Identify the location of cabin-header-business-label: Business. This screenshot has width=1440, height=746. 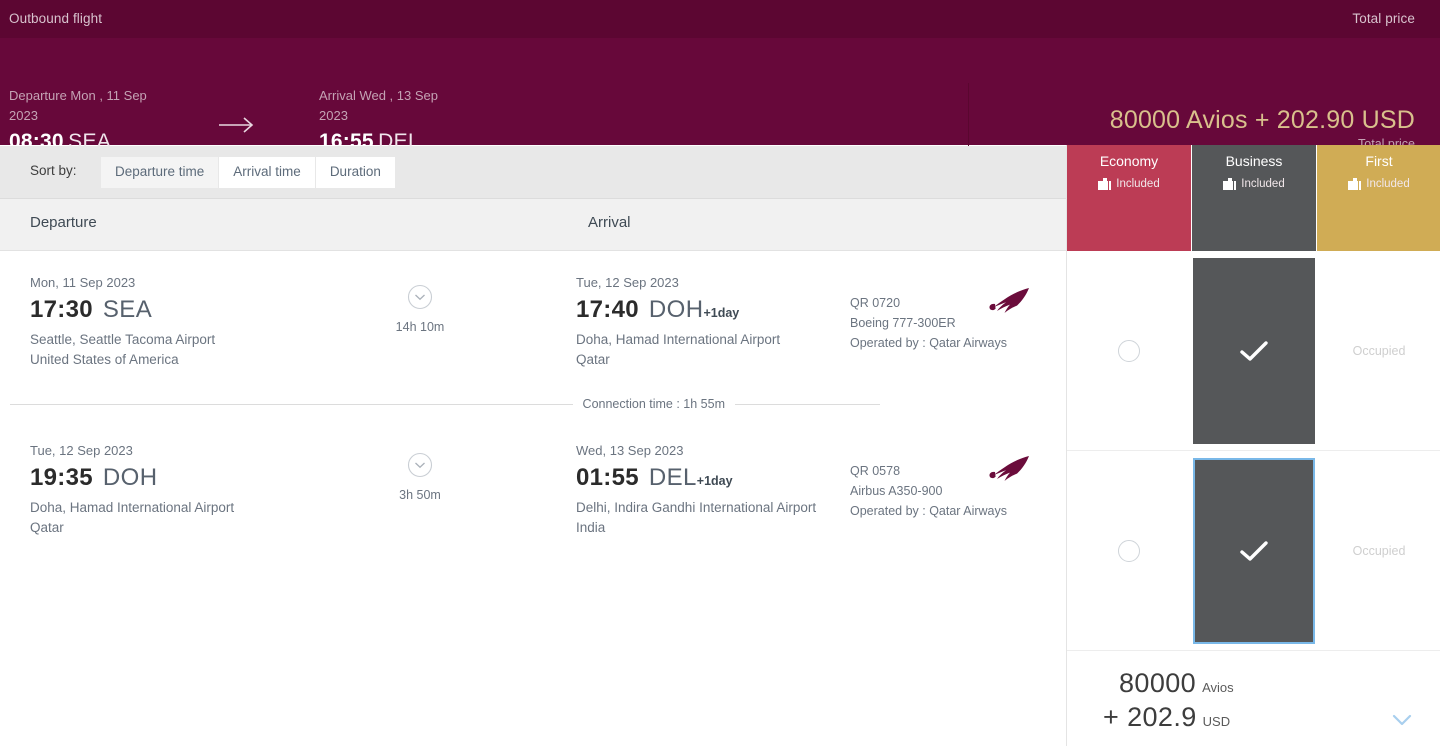
(1254, 161).